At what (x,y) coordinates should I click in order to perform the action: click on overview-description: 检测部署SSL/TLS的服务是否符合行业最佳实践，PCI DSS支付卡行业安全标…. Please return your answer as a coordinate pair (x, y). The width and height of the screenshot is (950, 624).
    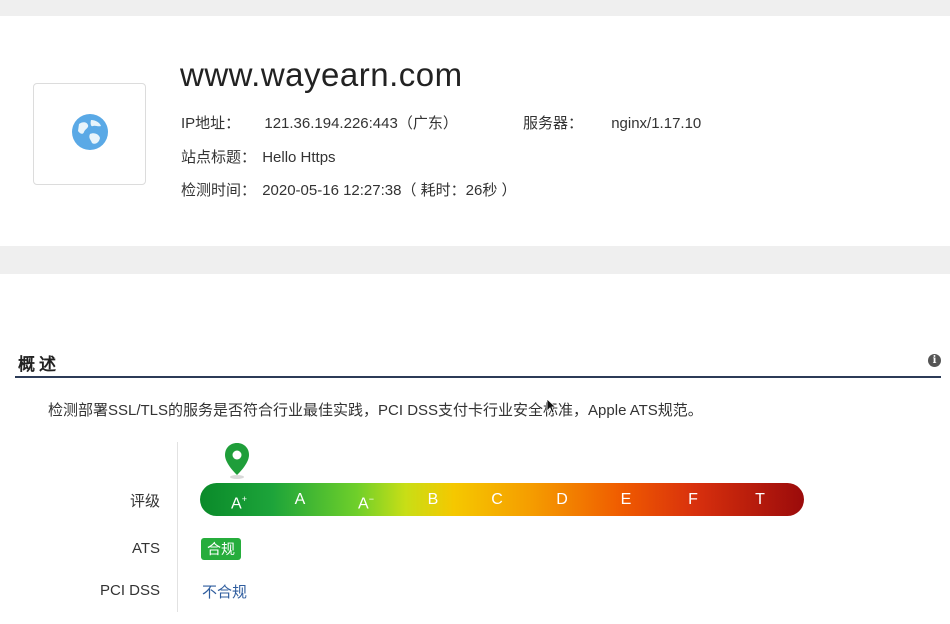
    Looking at the image, I should click on (375, 410).